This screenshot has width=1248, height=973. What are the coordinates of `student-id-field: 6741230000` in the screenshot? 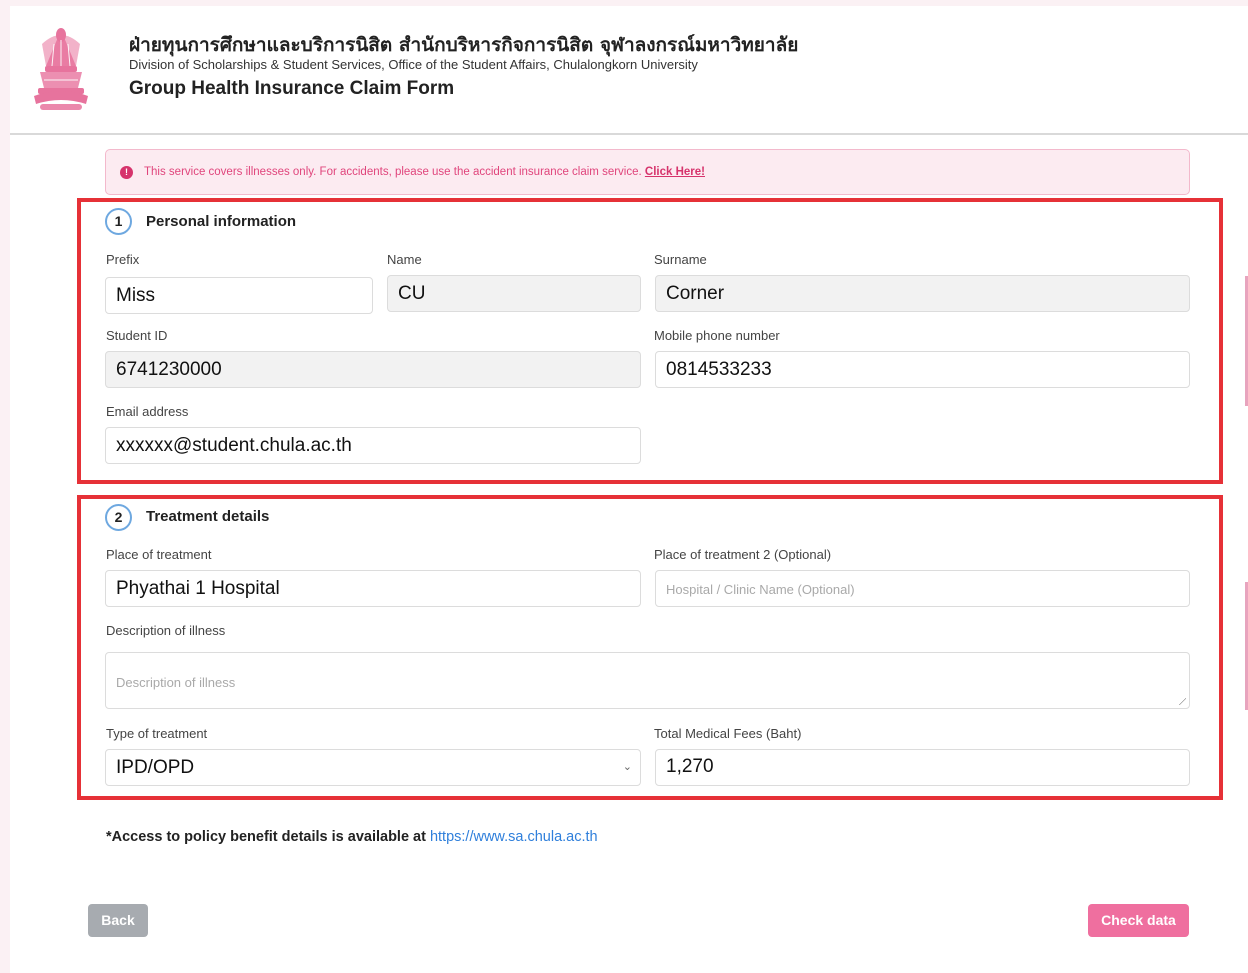 It's located at (373, 369).